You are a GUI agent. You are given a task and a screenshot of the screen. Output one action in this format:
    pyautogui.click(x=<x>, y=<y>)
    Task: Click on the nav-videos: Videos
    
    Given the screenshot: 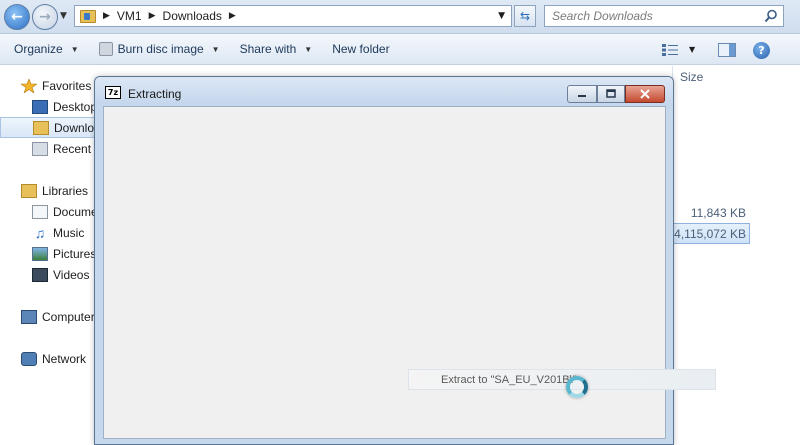 What is the action you would take?
    pyautogui.click(x=48, y=274)
    